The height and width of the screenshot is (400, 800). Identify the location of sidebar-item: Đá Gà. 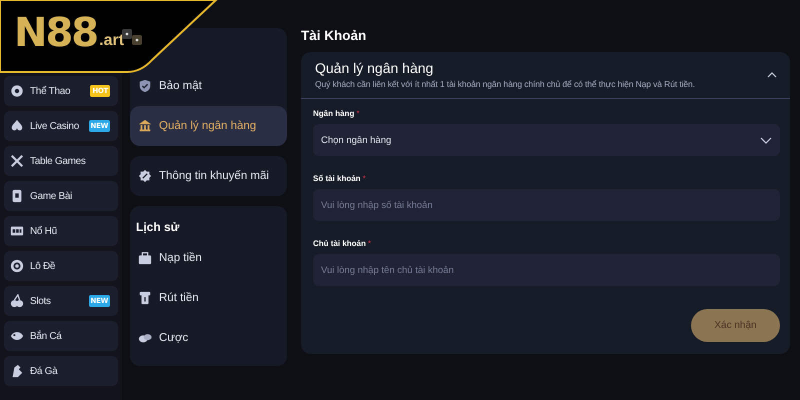
(61, 371).